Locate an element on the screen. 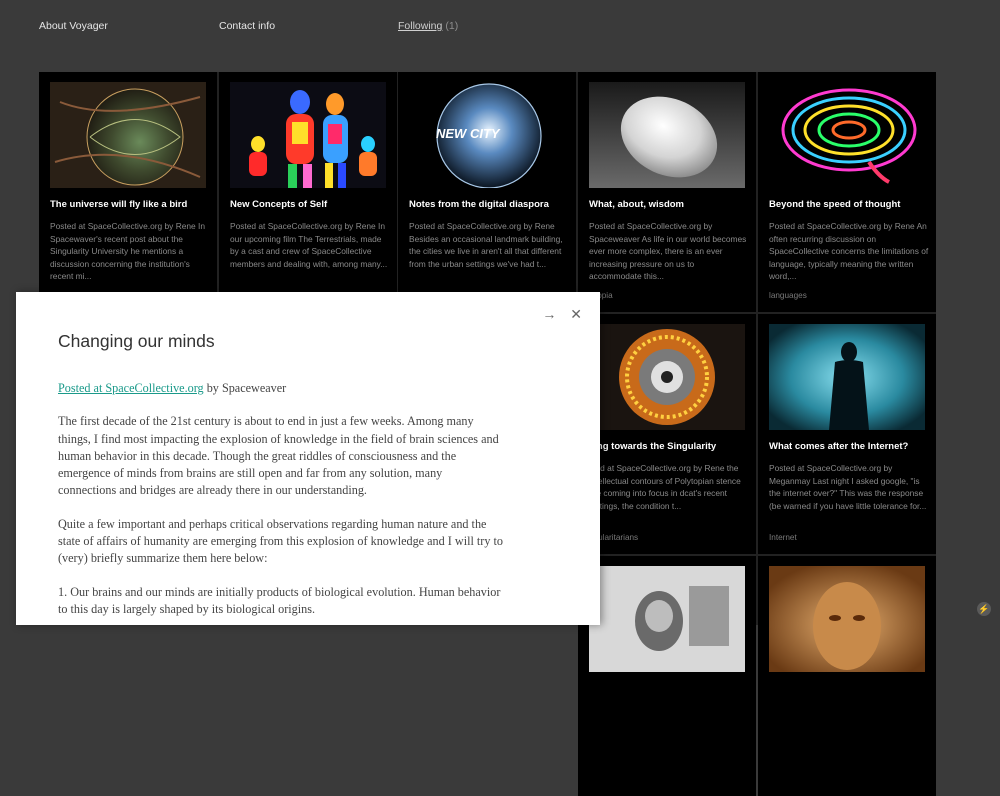  tile-image-sculpture-head is located at coordinates (667, 135).